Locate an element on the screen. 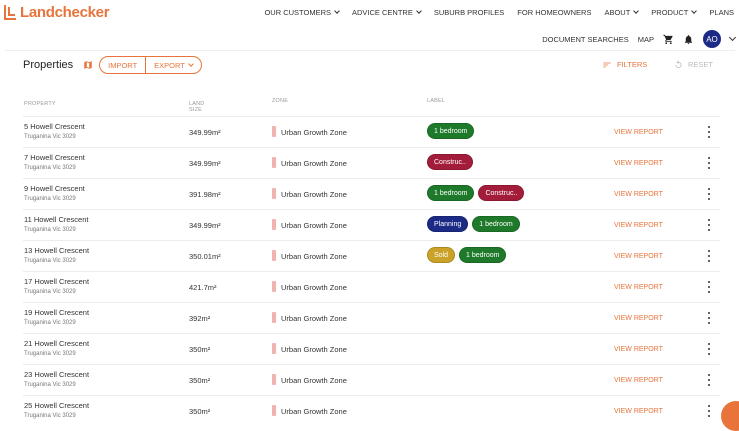  property-address: 5 Howell Crescent is located at coordinates (54, 126).